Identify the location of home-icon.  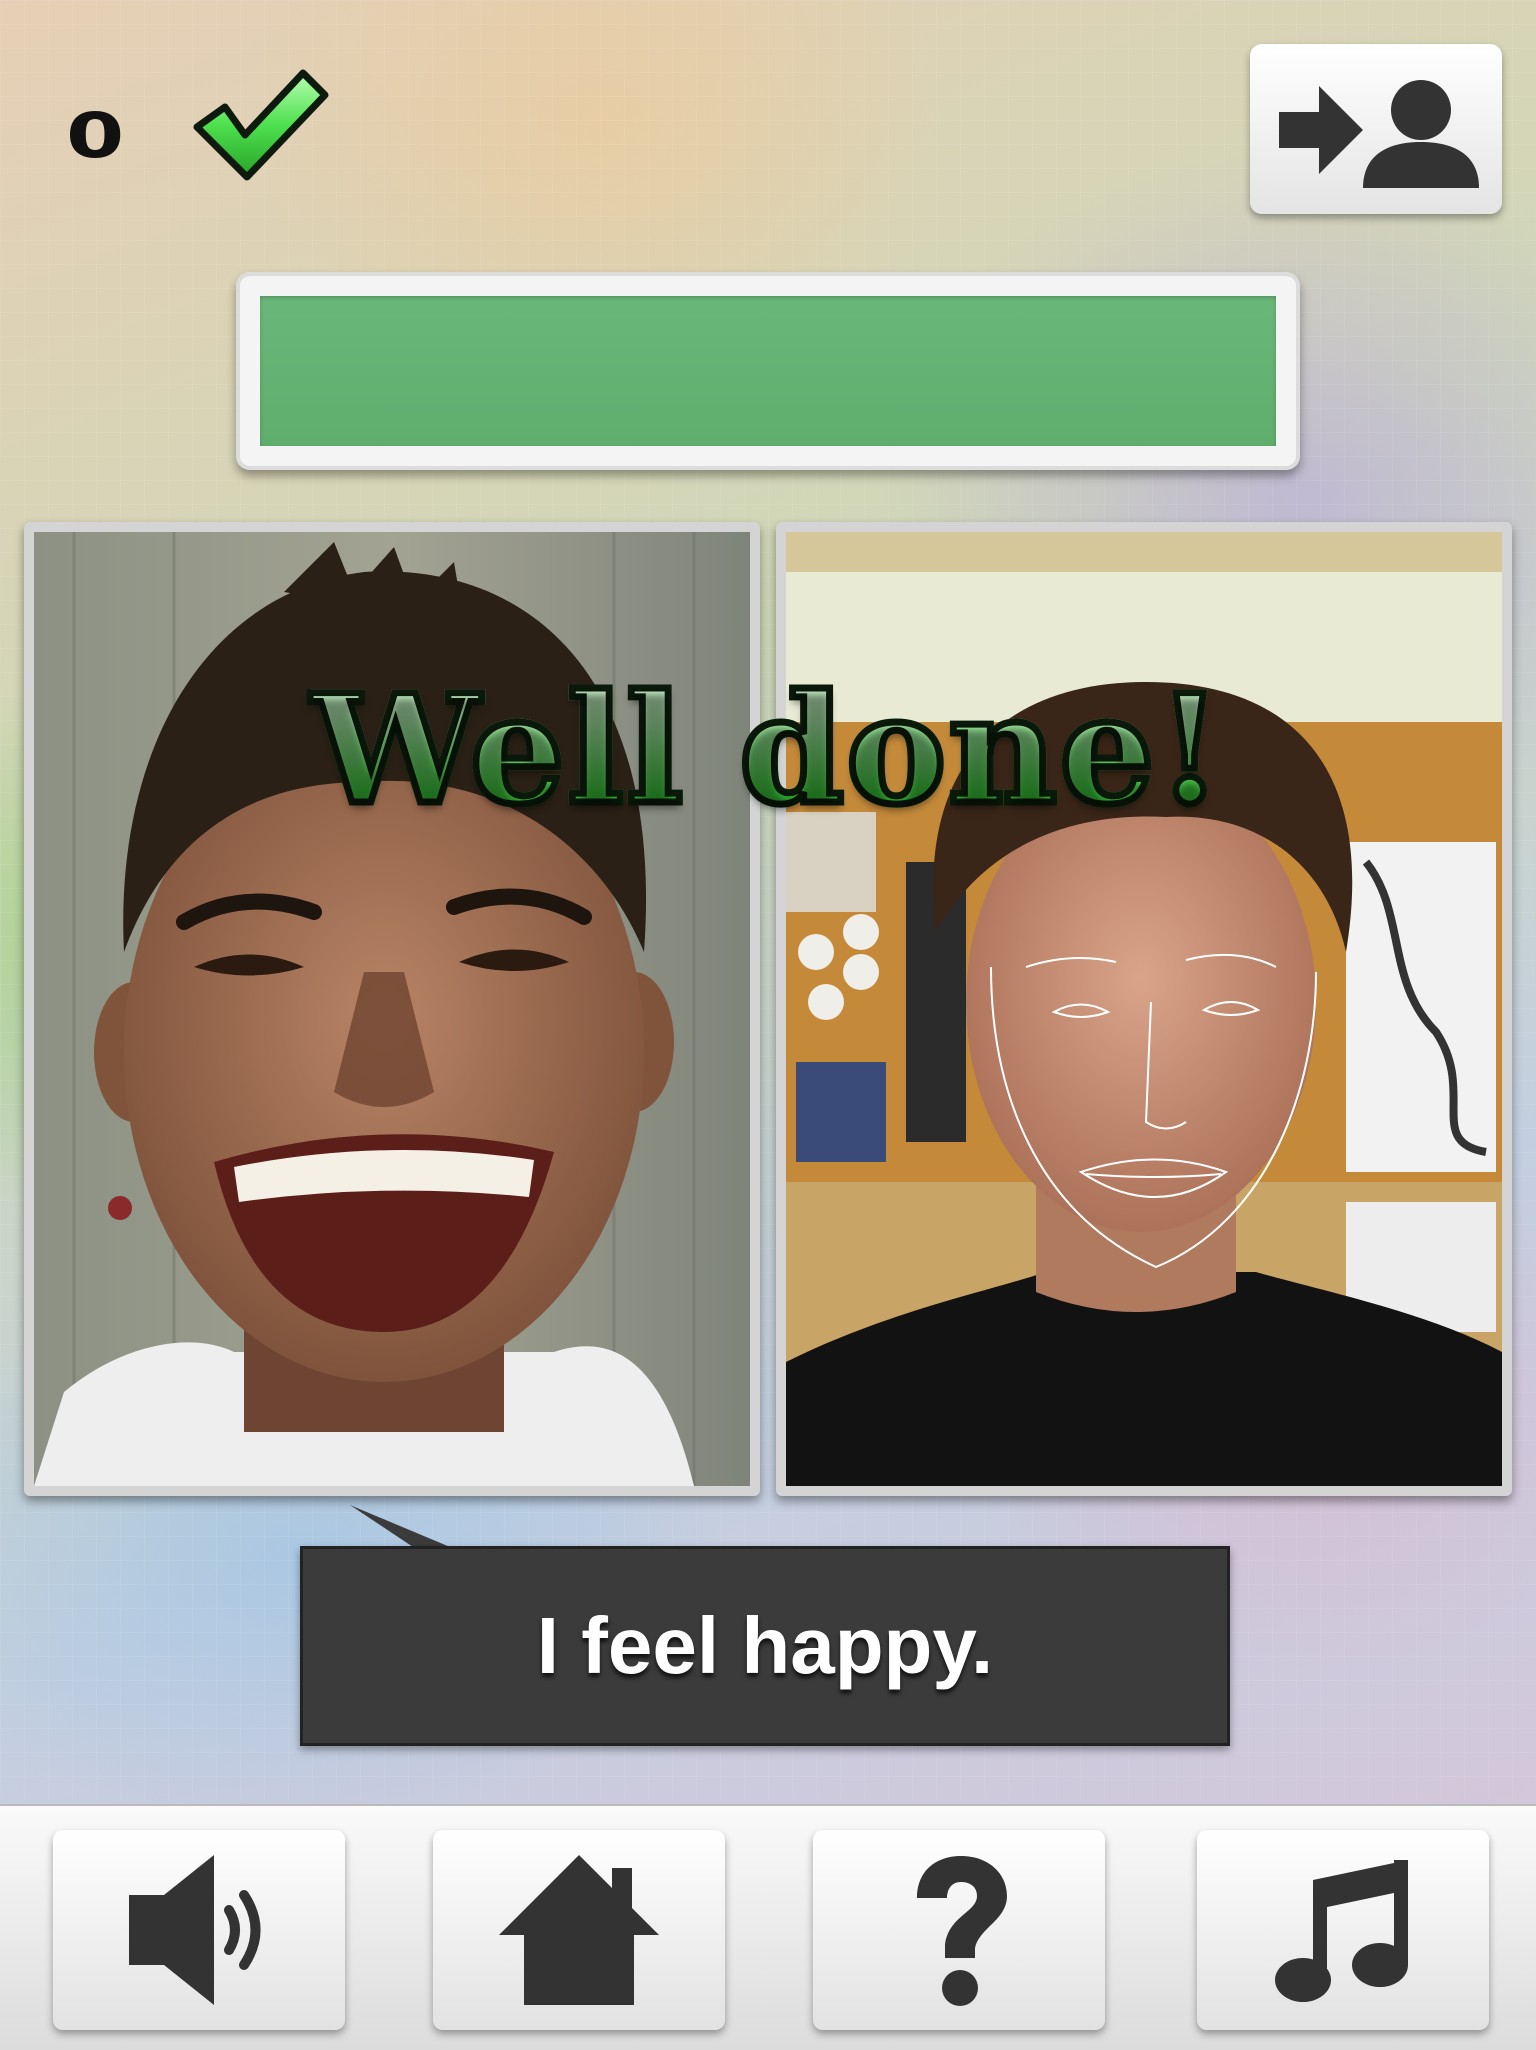
(579, 1930).